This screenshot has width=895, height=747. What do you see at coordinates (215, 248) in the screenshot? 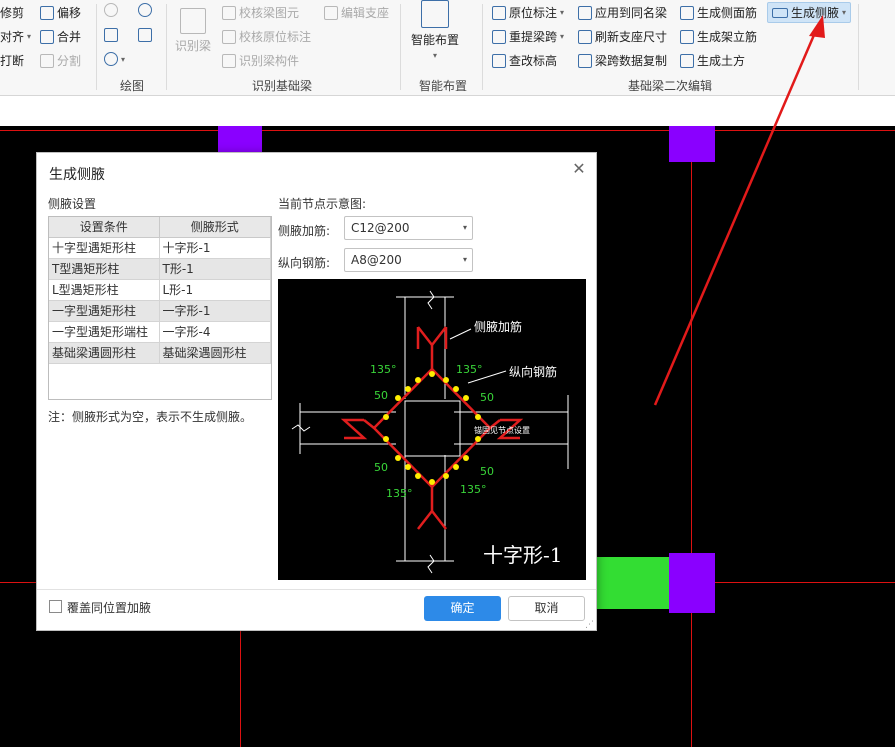
I see `table-cell-form: 十字形-1` at bounding box center [215, 248].